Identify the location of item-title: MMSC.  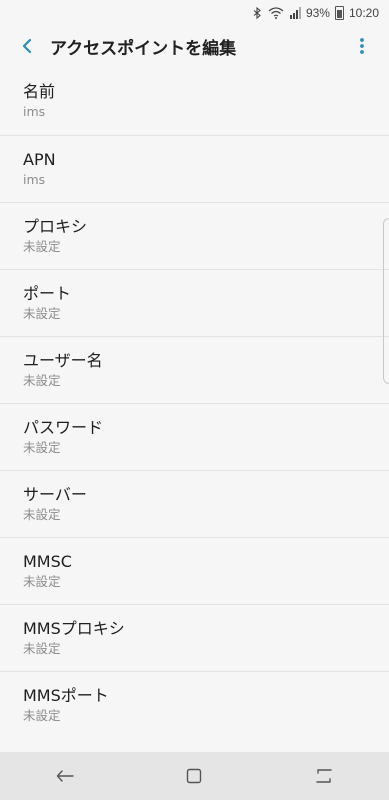
(47, 561).